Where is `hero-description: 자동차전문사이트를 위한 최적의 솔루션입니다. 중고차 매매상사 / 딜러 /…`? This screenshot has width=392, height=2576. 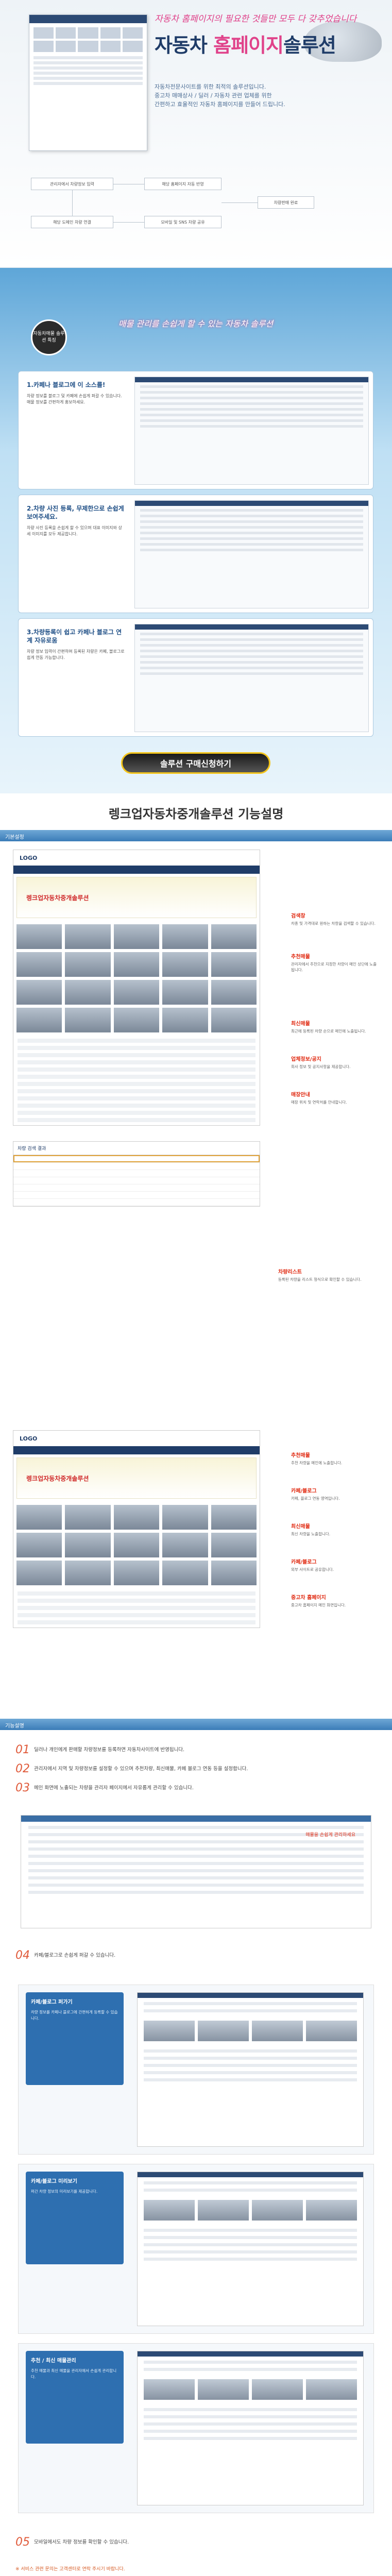
hero-description: 자동차전문사이트를 위한 최적의 솔루션입니다. 중고차 매매상사 / 딜러 /… is located at coordinates (220, 95).